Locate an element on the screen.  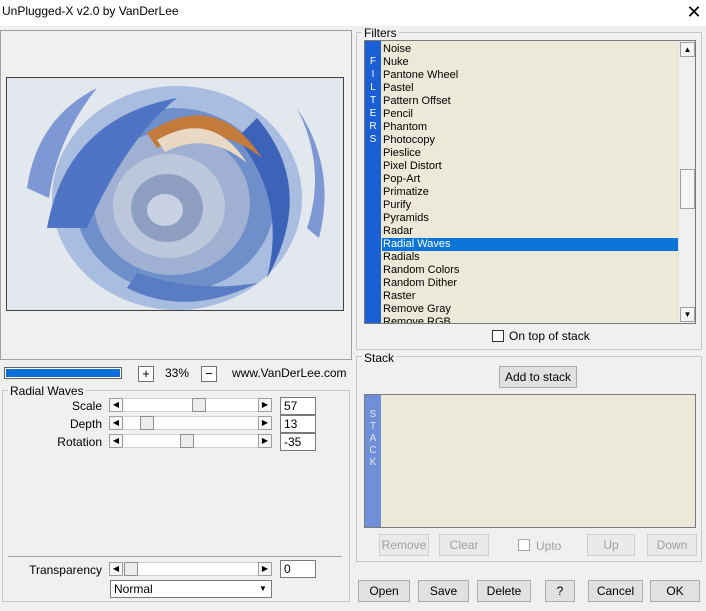
transparency-left-arrow-icon: ◀ is located at coordinates (116, 569).